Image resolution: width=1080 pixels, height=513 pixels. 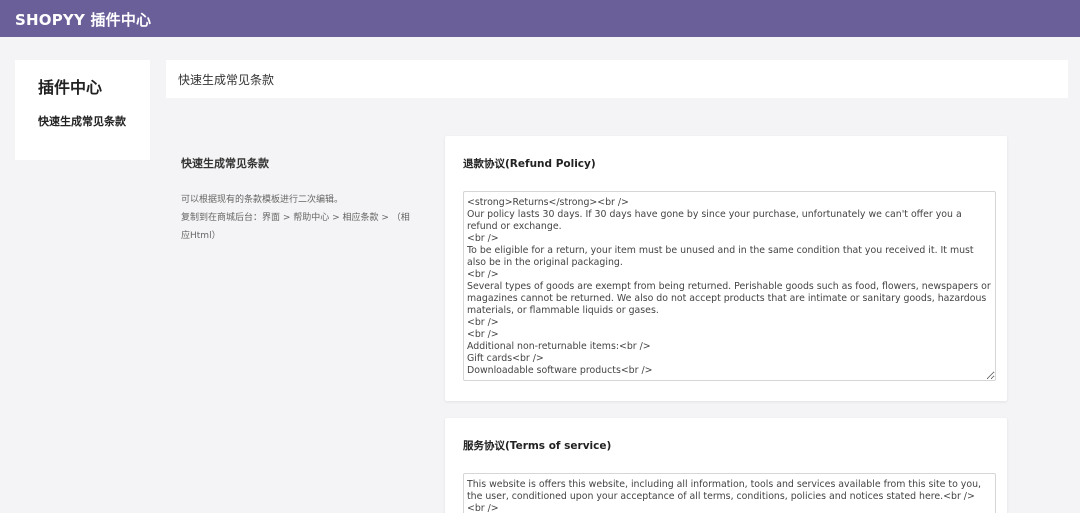 I want to click on sidebar-item-quick-terms: 快速生成常见条款, so click(x=82, y=121).